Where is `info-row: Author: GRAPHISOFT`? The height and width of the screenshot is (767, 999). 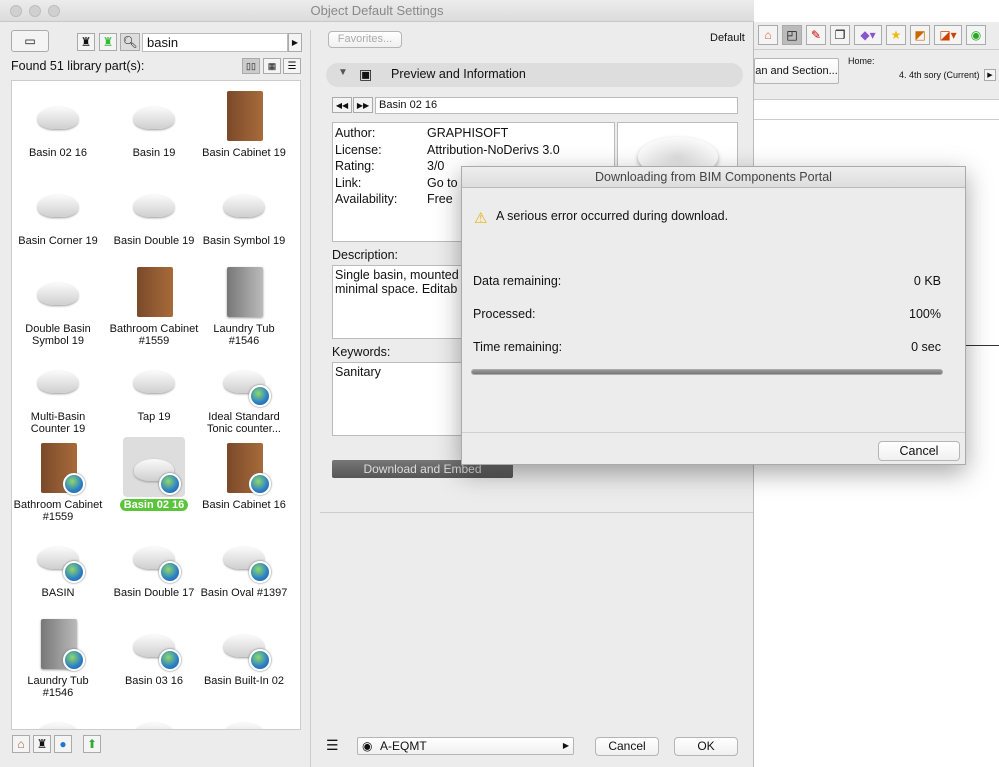 info-row: Author: GRAPHISOFT is located at coordinates (473, 133).